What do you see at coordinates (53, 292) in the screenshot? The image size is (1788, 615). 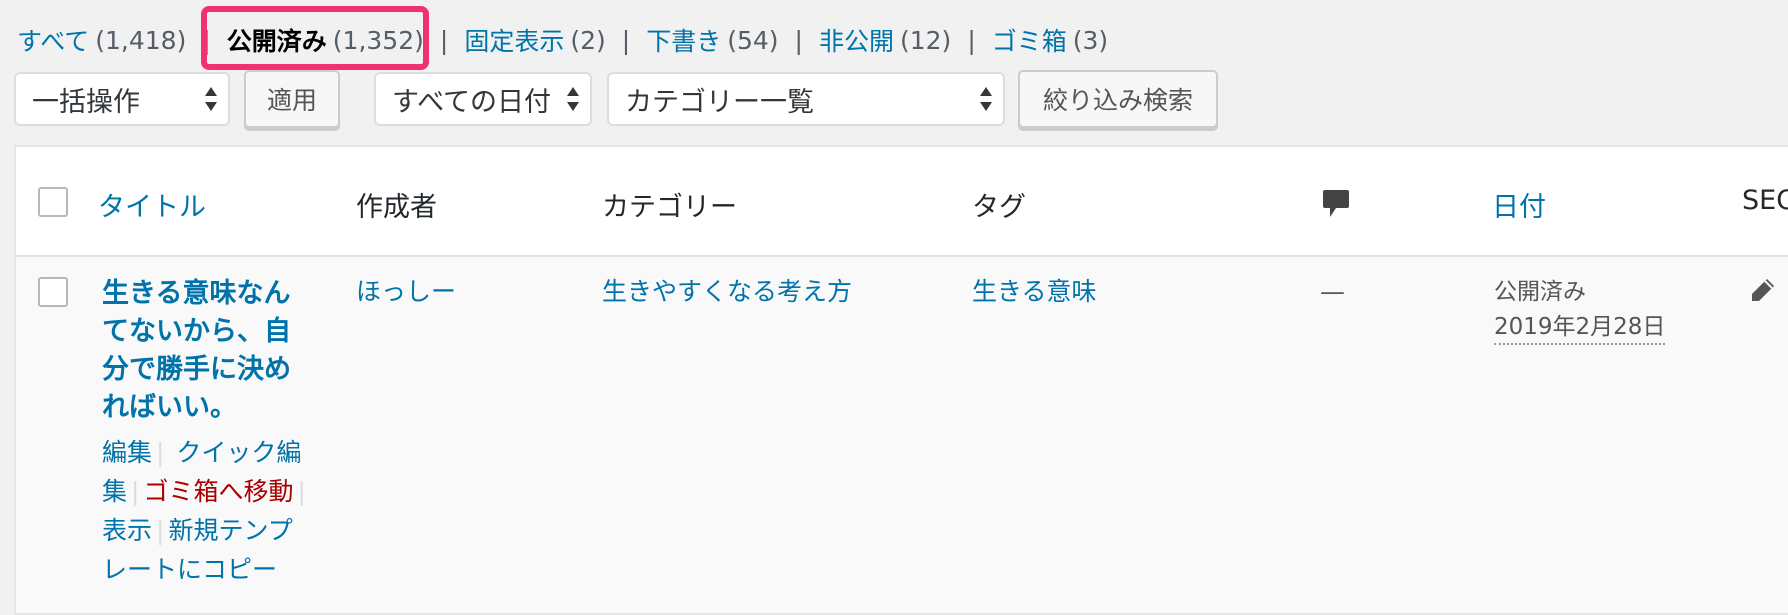 I see `row-select-checkbox` at bounding box center [53, 292].